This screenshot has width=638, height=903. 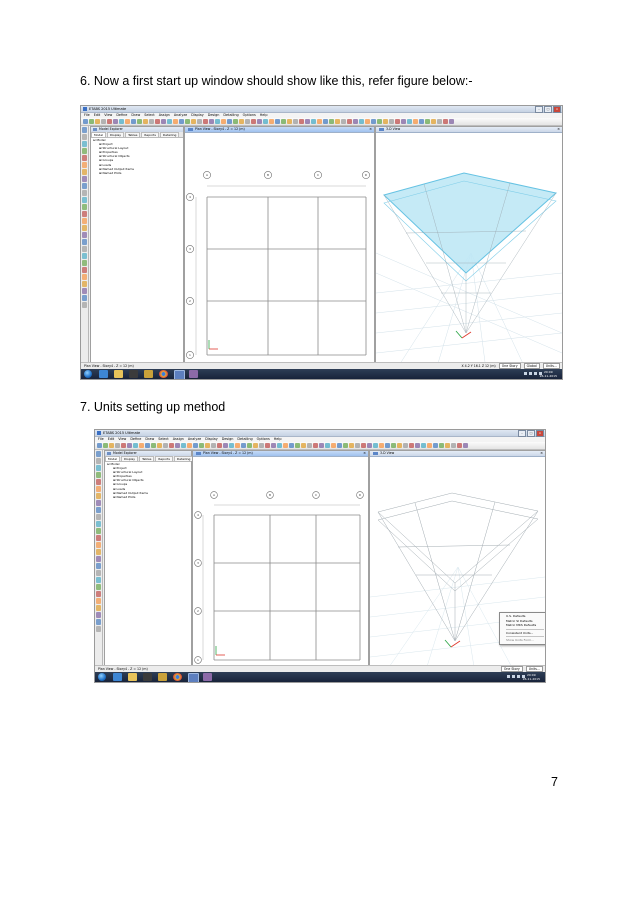 I want to click on minimize-button-2: –, so click(x=522, y=433).